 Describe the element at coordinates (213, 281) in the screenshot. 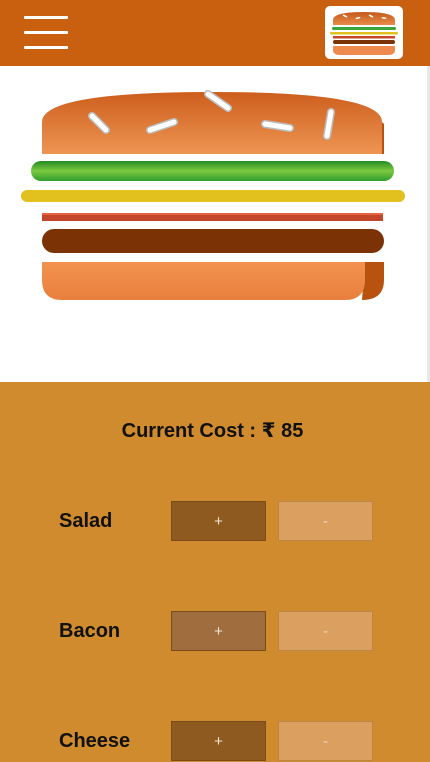

I see `bread-bottom` at that location.